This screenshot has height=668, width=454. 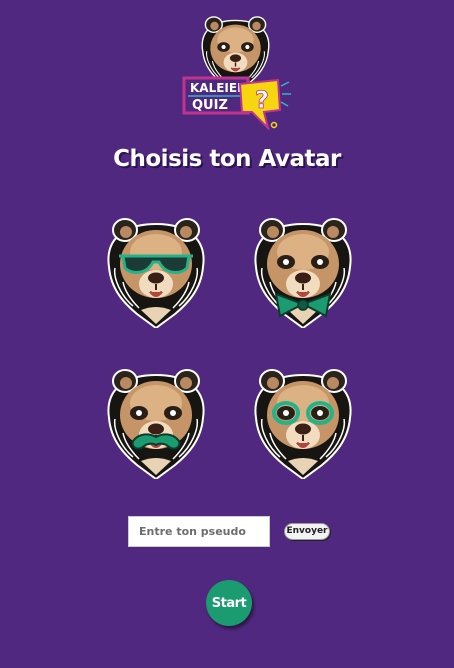 What do you see at coordinates (303, 273) in the screenshot?
I see `bear-bowtie-icon` at bounding box center [303, 273].